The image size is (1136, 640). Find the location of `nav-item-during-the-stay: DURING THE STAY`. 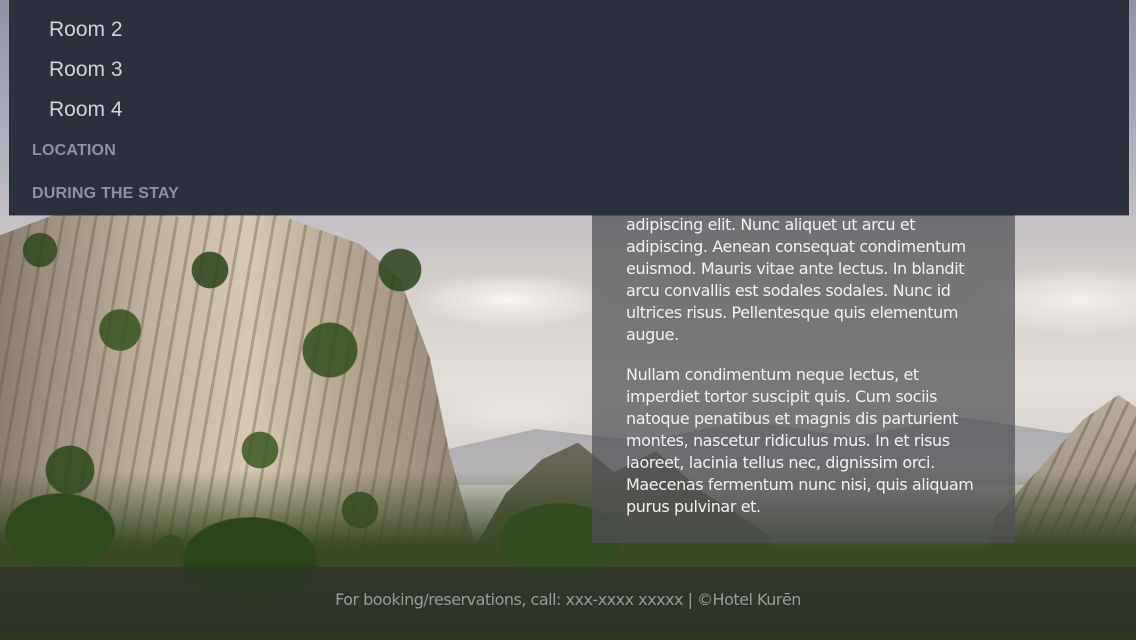

nav-item-during-the-stay: DURING THE STAY is located at coordinates (105, 194).